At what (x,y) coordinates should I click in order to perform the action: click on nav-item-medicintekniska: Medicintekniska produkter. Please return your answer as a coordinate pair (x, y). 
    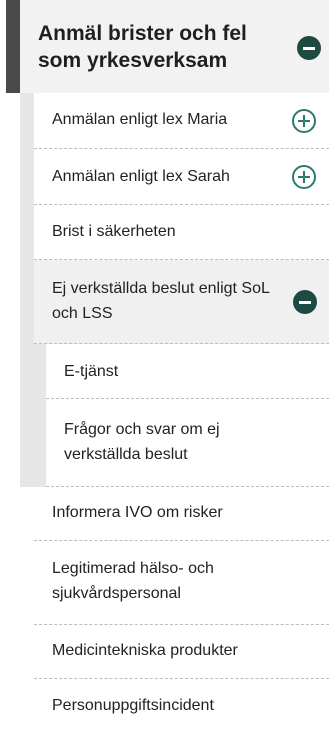
    Looking at the image, I should click on (181, 652).